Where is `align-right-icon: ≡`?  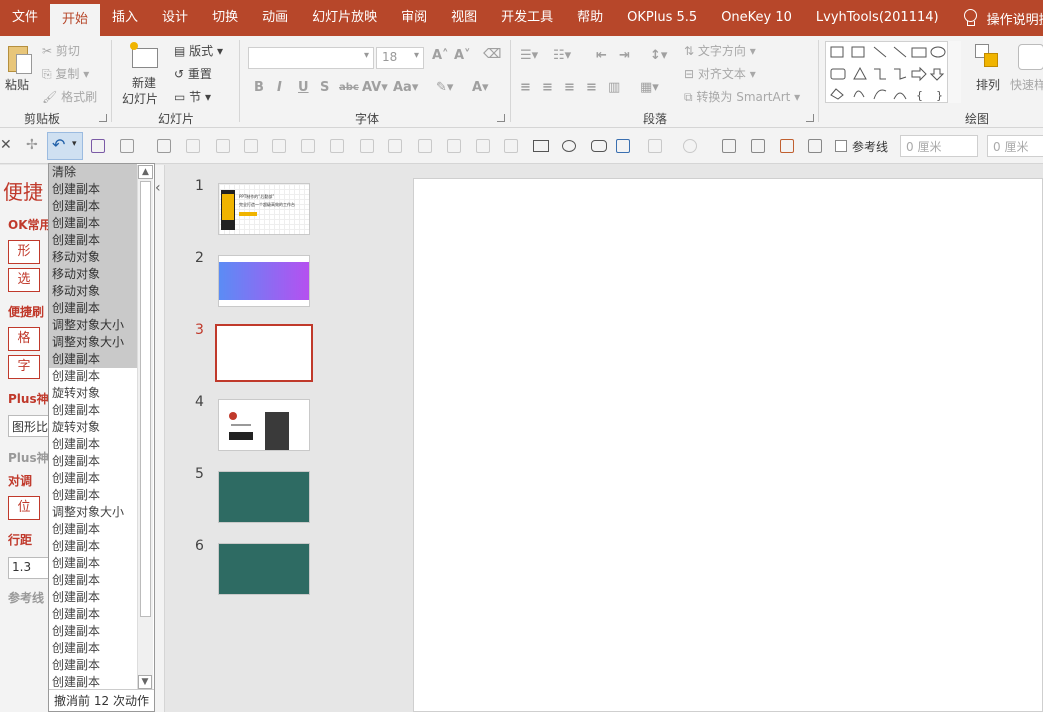
align-right-icon: ≡ is located at coordinates (569, 87).